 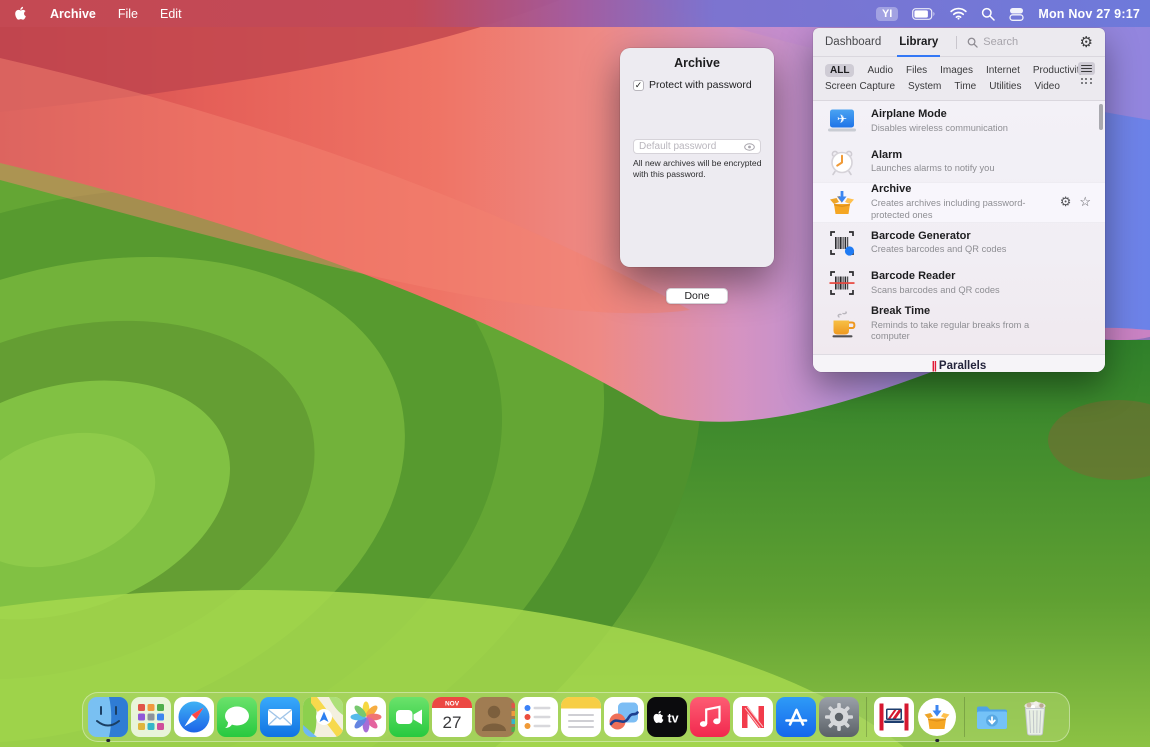 What do you see at coordinates (495, 717) in the screenshot?
I see `dock-contacts-icon` at bounding box center [495, 717].